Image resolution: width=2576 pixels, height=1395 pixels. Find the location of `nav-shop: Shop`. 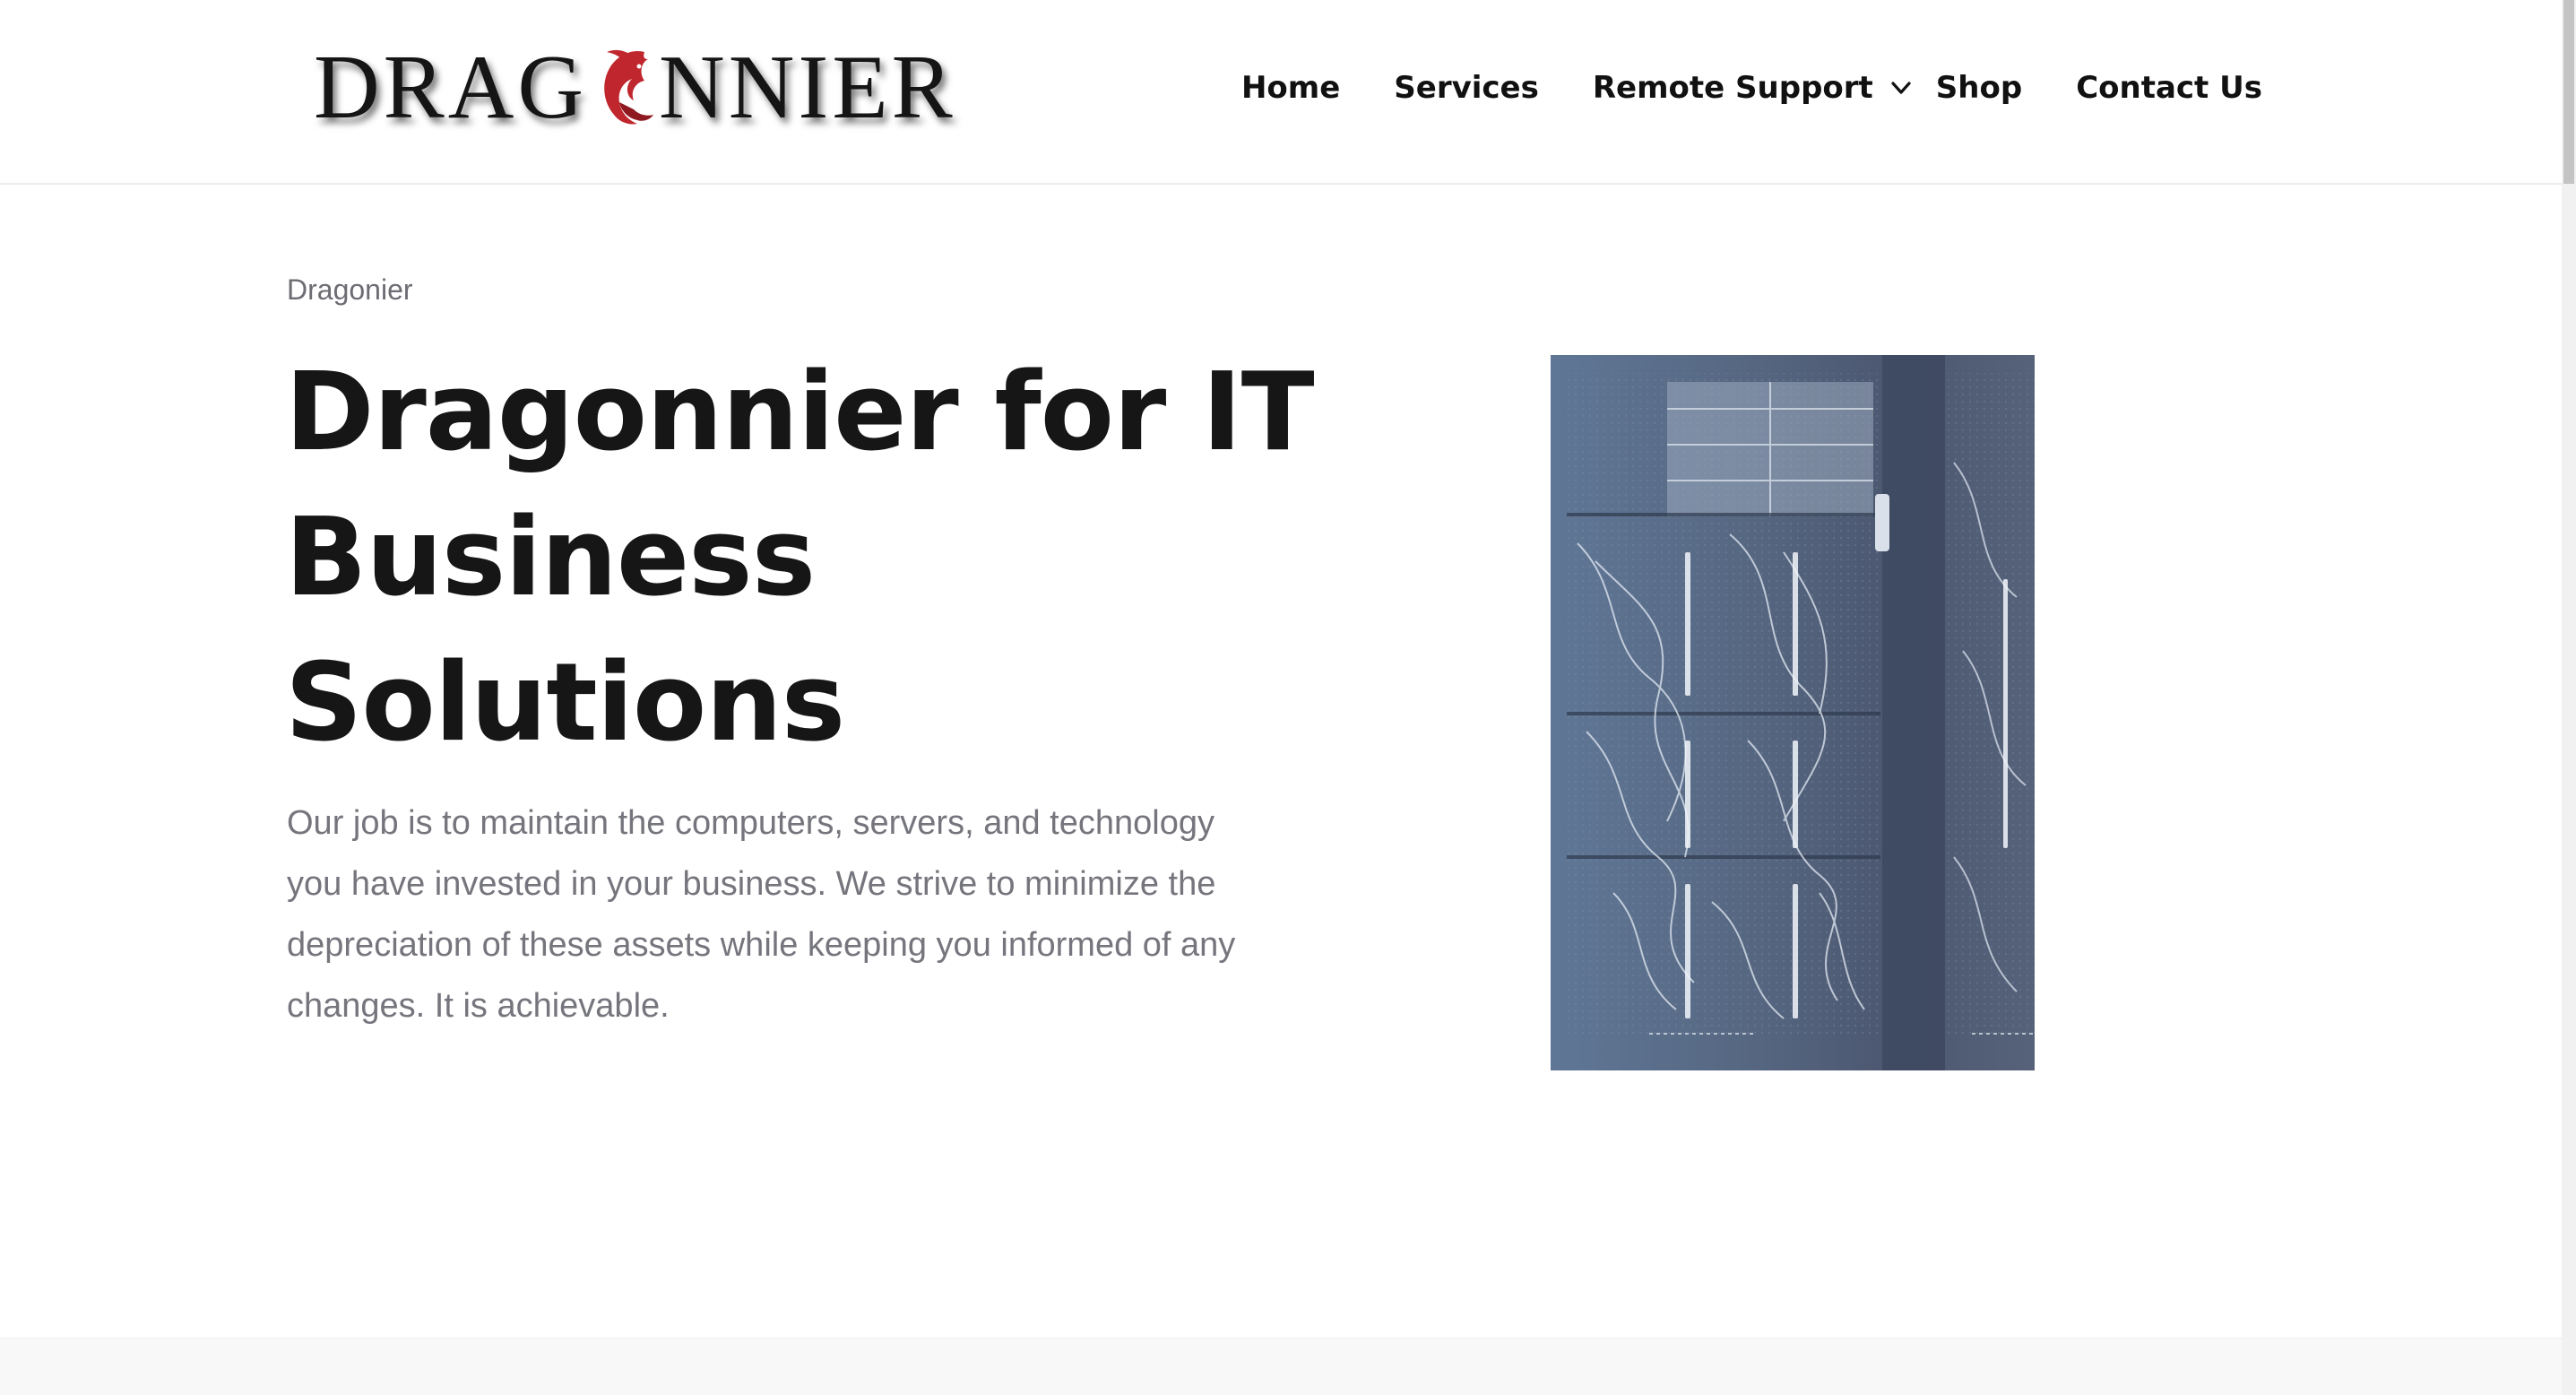

nav-shop: Shop is located at coordinates (1979, 88).